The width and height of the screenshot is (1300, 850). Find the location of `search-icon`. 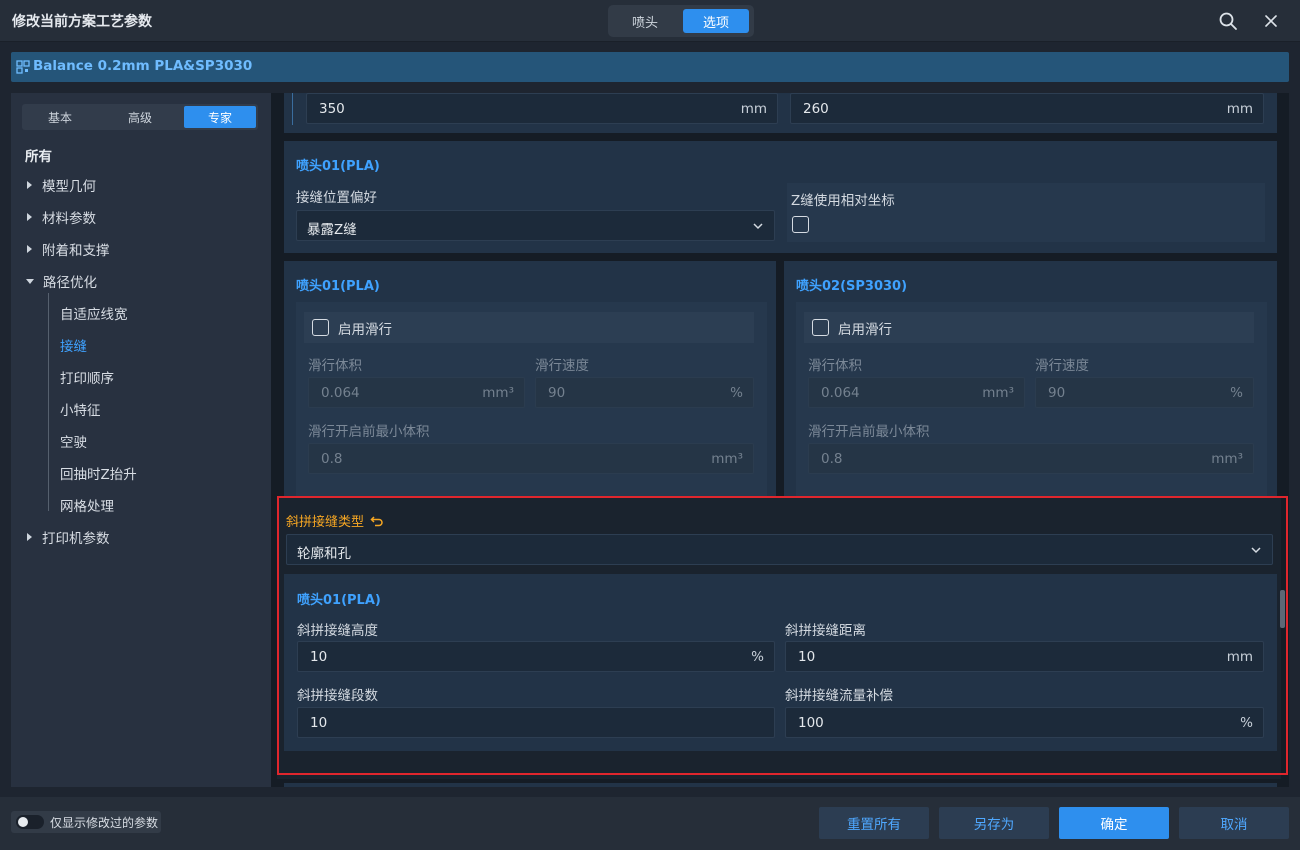

search-icon is located at coordinates (1228, 21).